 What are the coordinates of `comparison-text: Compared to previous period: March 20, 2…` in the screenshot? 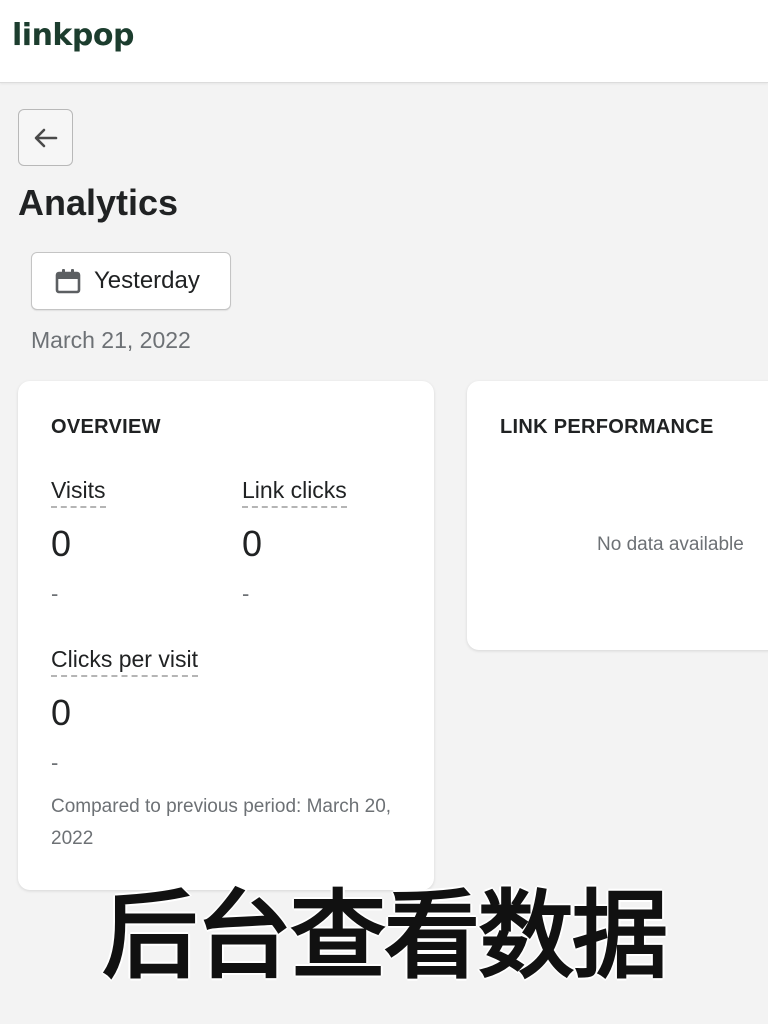 It's located at (221, 822).